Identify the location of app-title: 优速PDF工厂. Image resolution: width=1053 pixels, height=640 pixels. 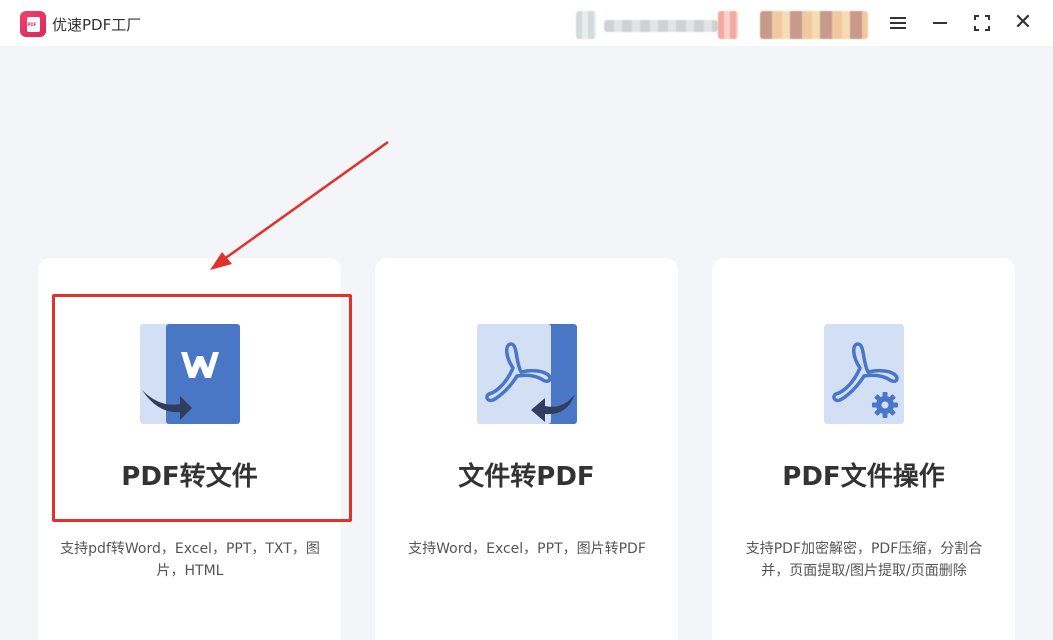
(97, 25).